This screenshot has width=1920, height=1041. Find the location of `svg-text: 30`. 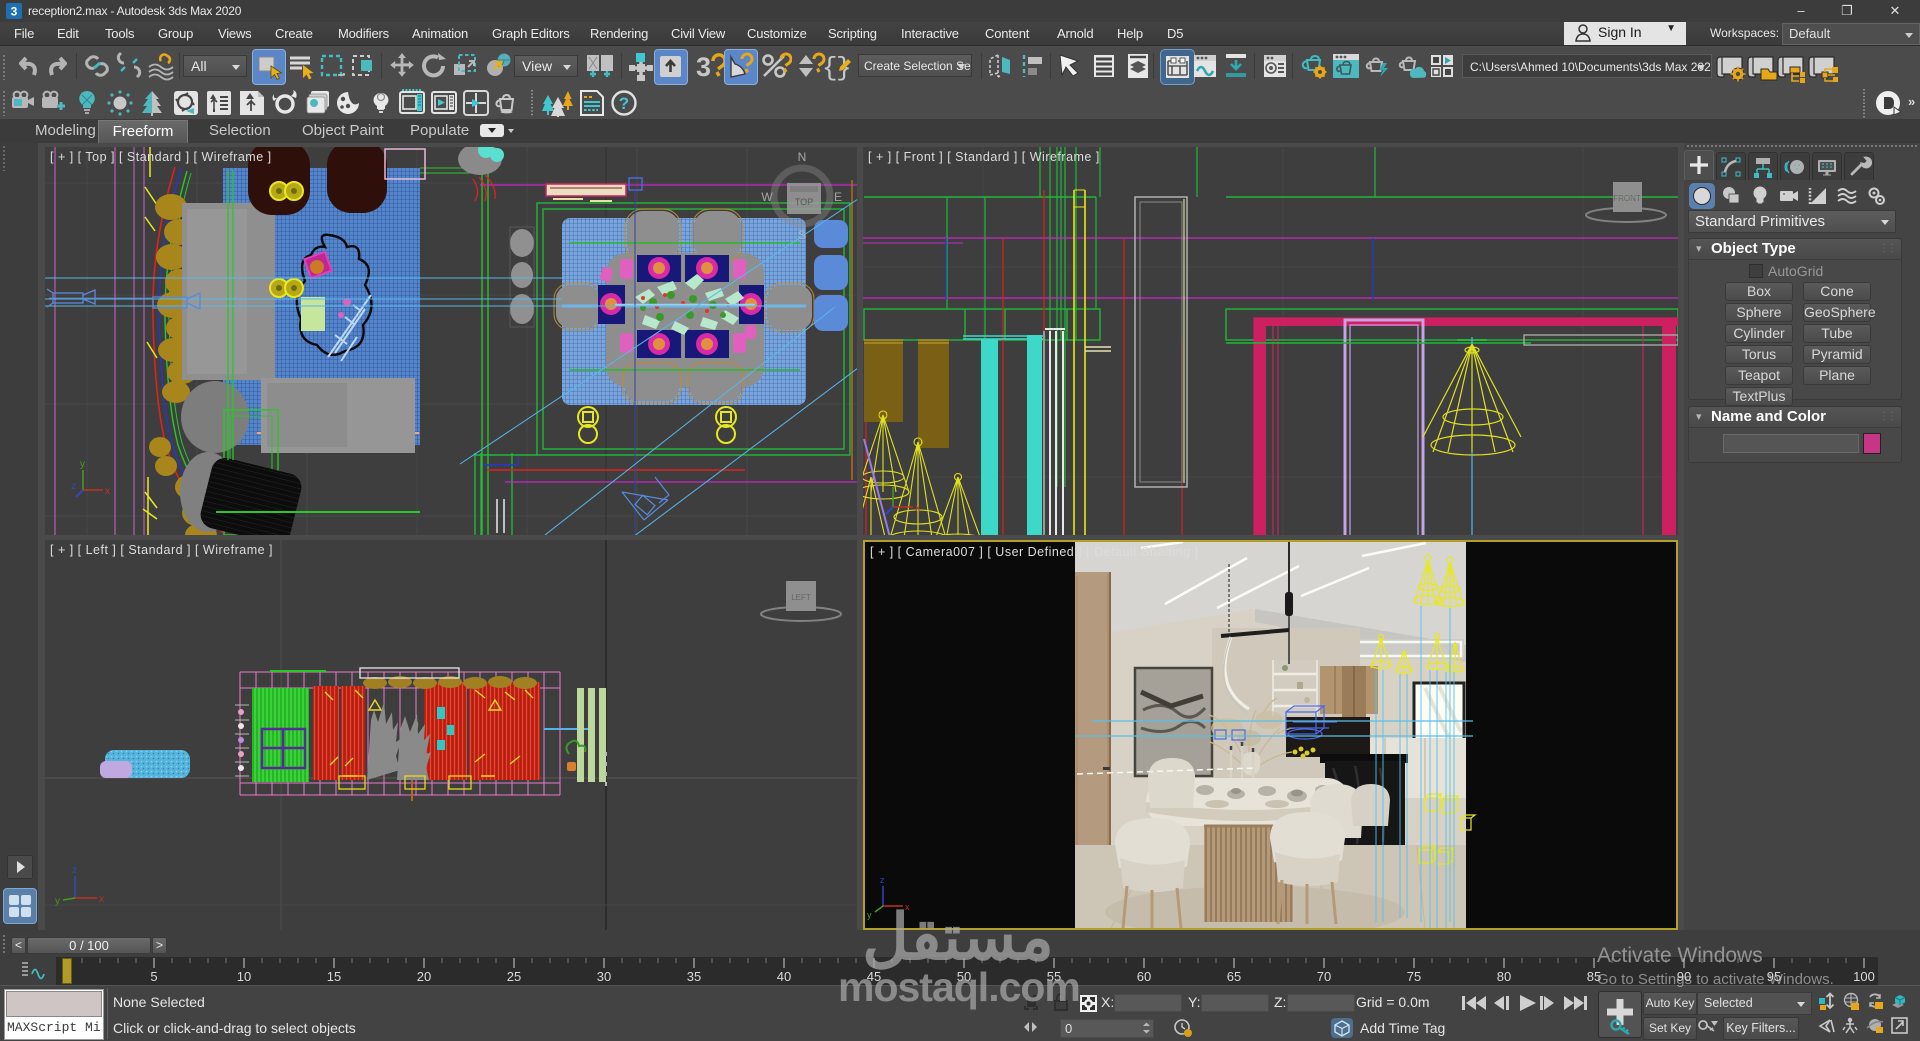

svg-text: 30 is located at coordinates (604, 976).